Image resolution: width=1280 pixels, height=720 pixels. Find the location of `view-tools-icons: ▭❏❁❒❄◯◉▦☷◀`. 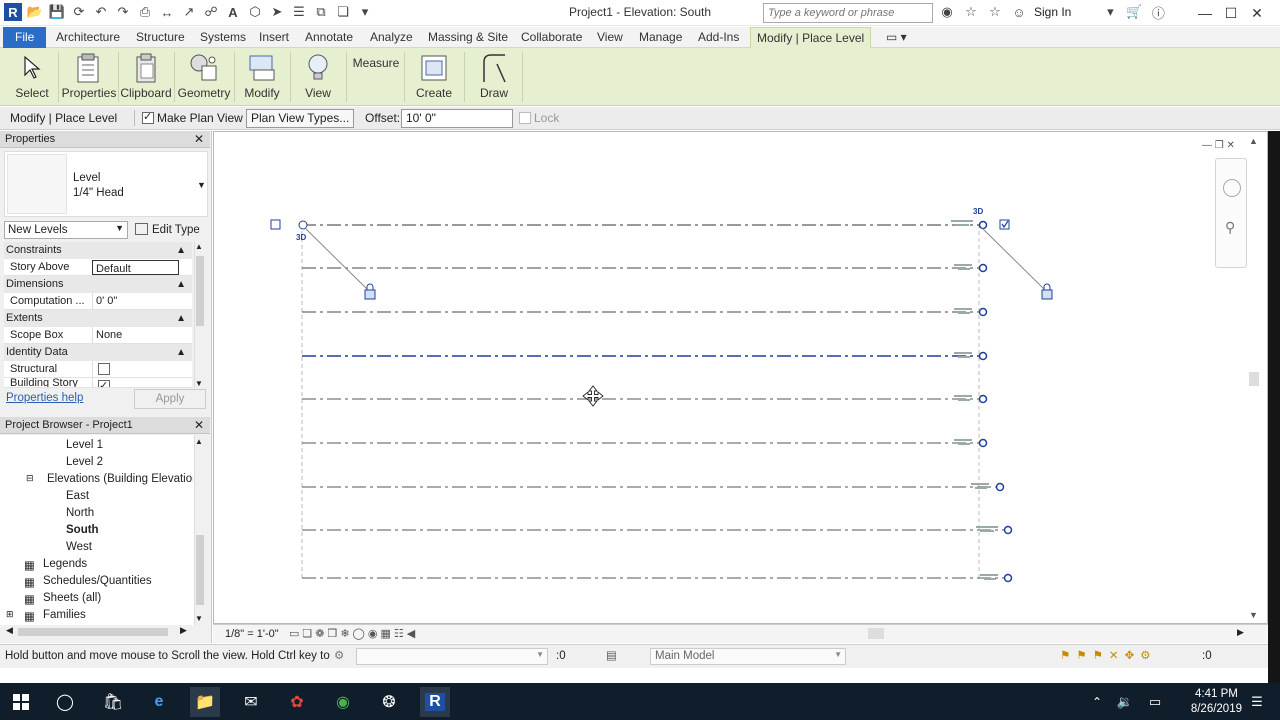

view-tools-icons: ▭❏❁❒❄◯◉▦☷◀ is located at coordinates (353, 633).